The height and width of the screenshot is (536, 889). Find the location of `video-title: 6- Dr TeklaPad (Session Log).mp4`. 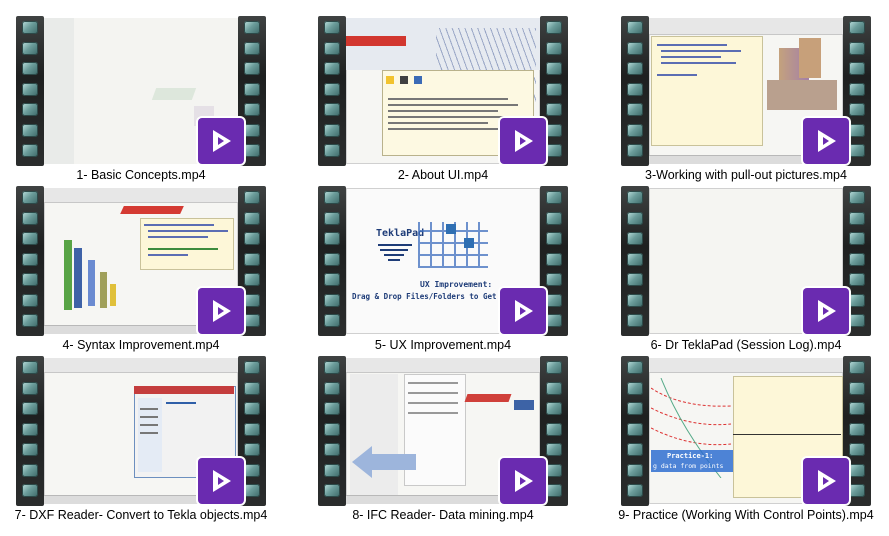

video-title: 6- Dr TeklaPad (Session Log).mp4 is located at coordinates (745, 345).